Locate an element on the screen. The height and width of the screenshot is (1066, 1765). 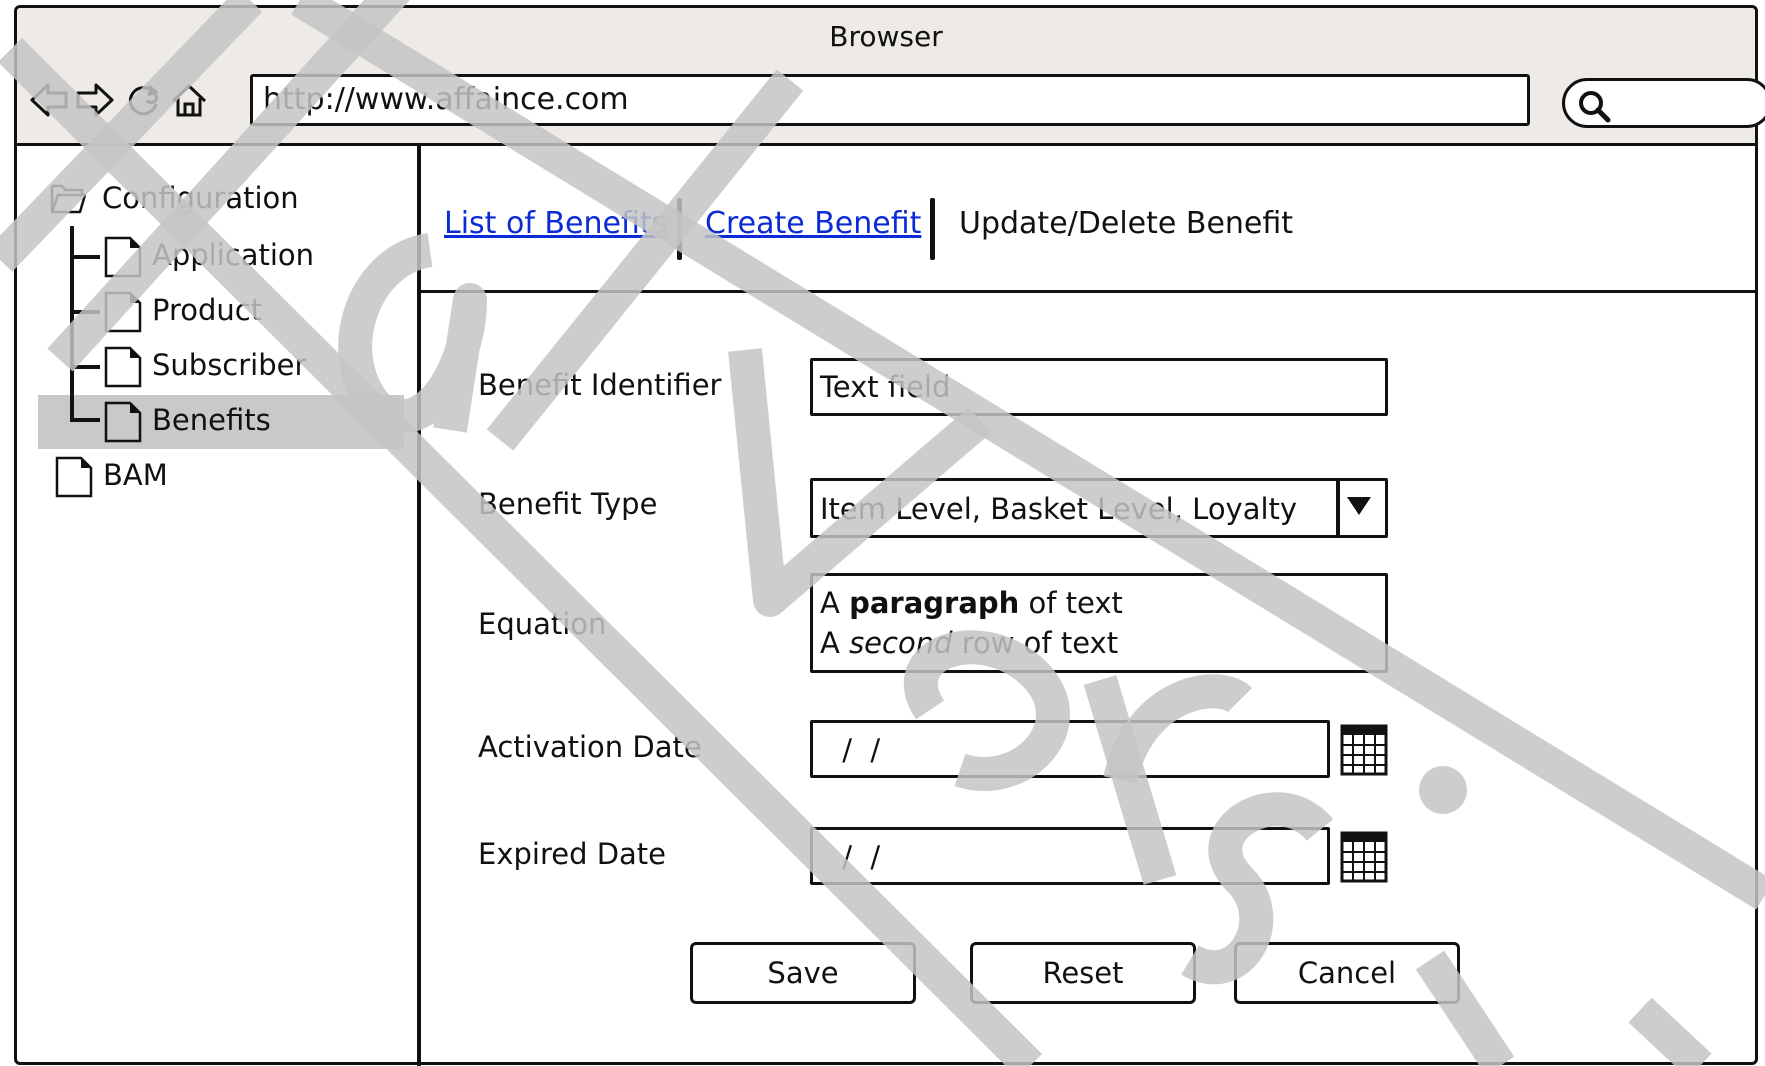
activation-date-label: Activation Date is located at coordinates (590, 747).